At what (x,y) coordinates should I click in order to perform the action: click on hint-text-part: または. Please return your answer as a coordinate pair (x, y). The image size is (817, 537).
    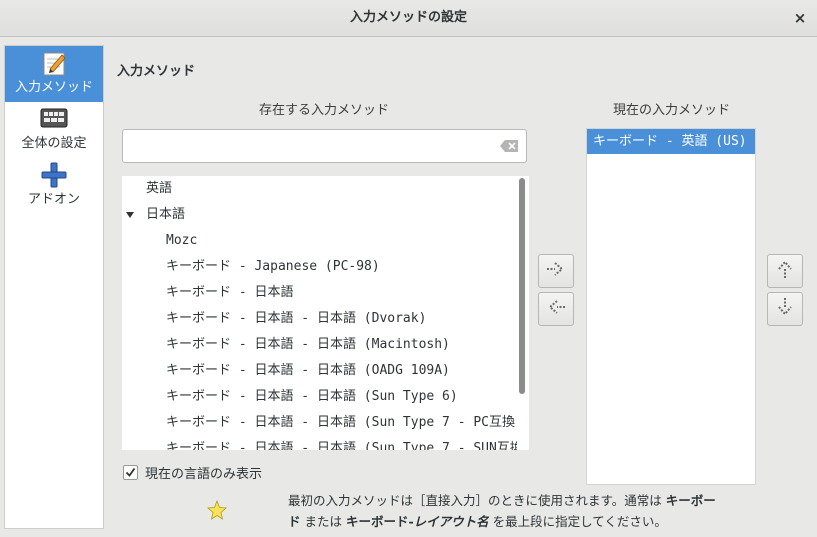
    Looking at the image, I should click on (323, 521).